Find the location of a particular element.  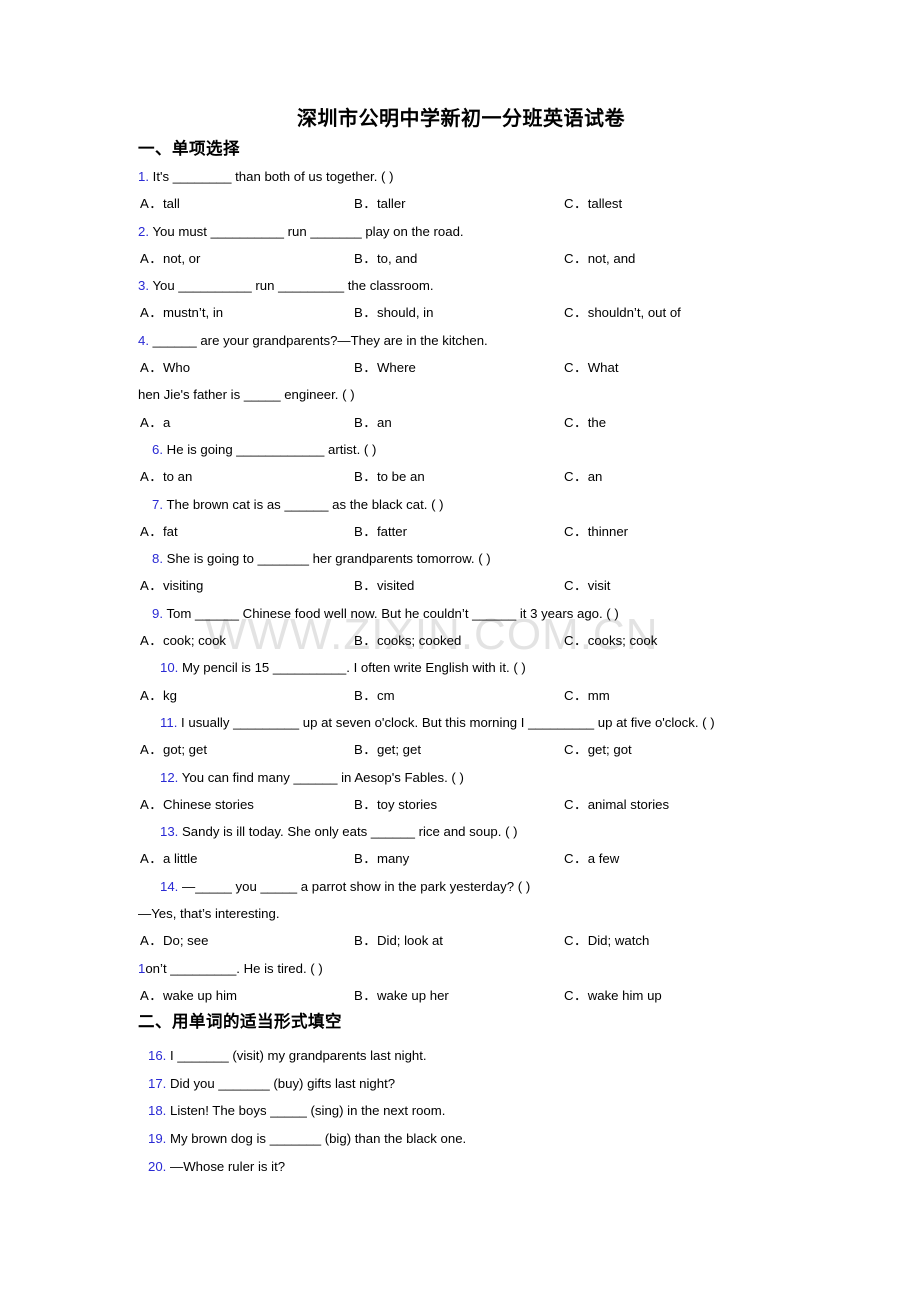

option-b: B．to be an is located at coordinates (389, 476).